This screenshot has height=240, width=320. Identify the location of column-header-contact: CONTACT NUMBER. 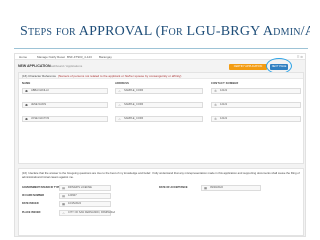
(225, 83).